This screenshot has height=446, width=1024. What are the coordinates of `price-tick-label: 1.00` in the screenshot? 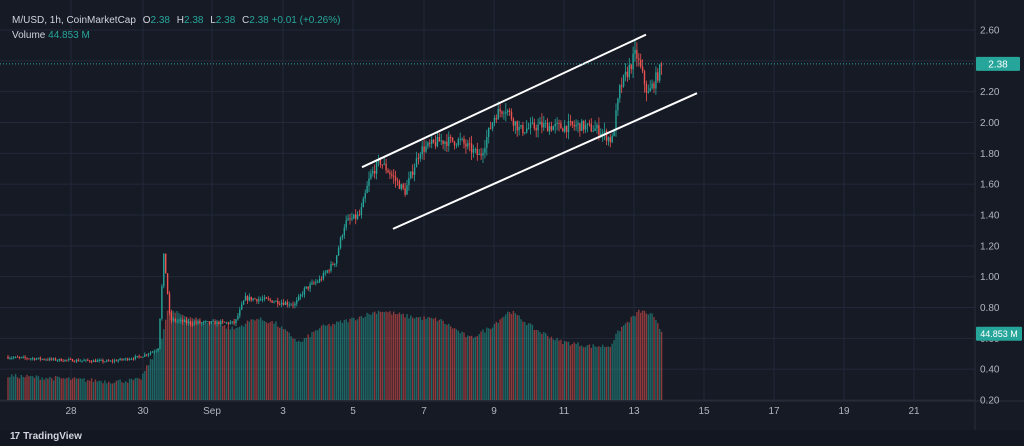 It's located at (990, 277).